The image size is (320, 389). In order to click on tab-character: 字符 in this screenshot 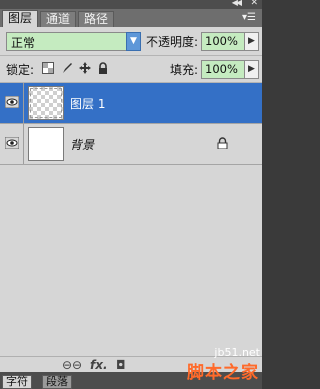, I will do `click(17, 382)`.